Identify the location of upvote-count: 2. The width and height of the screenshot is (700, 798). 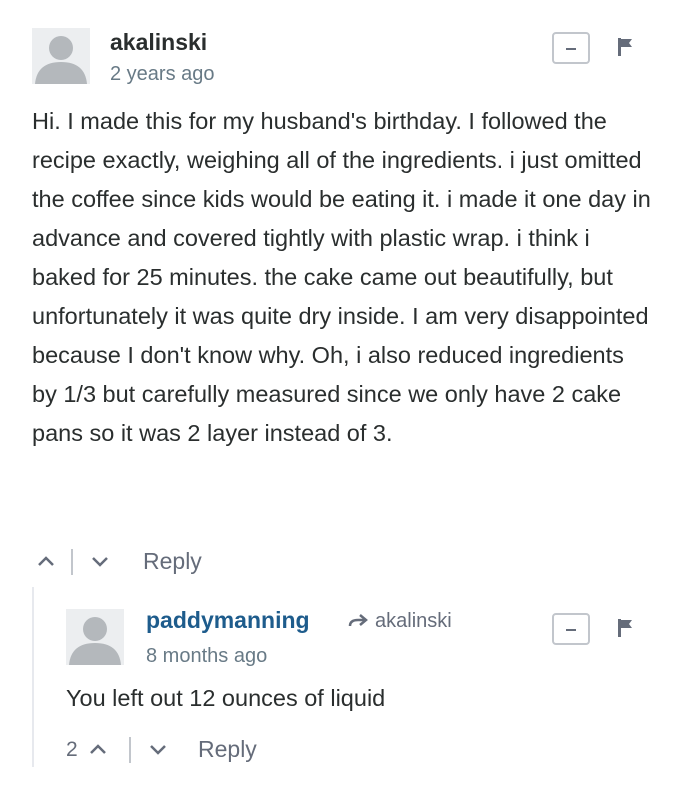
(72, 749).